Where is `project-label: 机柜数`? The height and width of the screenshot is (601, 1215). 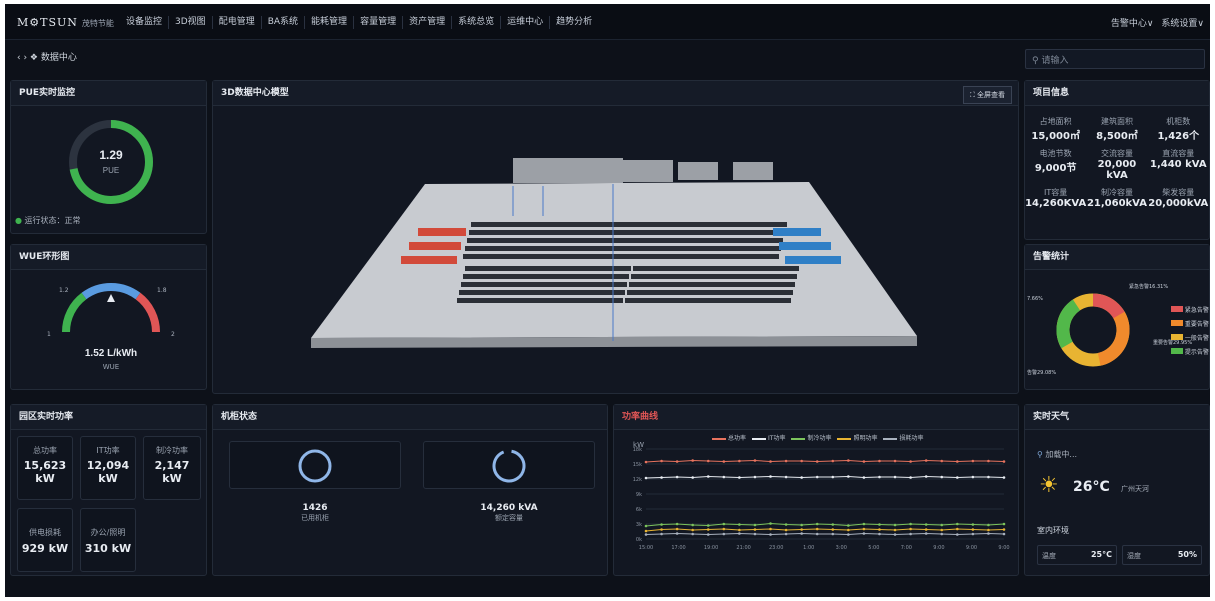
project-label: 机柜数 is located at coordinates (1178, 121).